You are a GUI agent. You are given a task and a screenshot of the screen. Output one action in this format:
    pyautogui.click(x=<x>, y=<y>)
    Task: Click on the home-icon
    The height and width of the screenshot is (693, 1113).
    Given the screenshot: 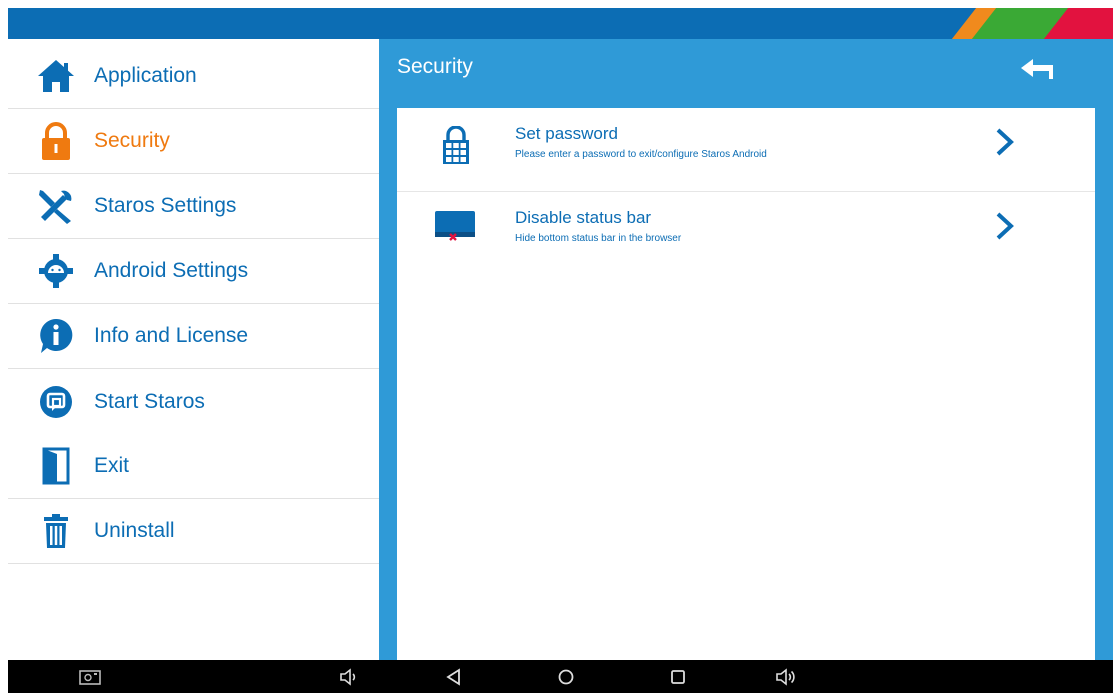 What is the action you would take?
    pyautogui.click(x=56, y=76)
    